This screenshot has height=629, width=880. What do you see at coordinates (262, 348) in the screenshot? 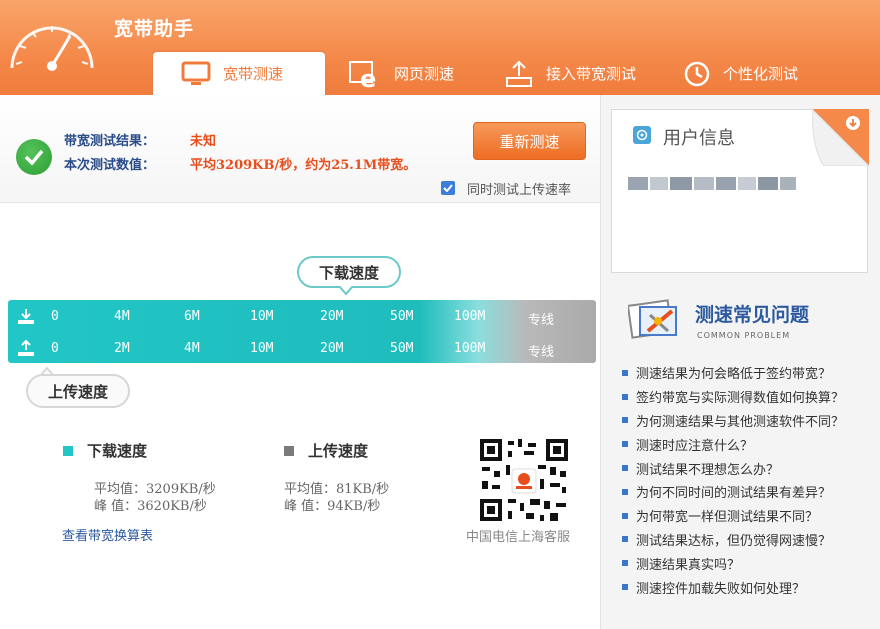
I see `upload-tick: 10M` at bounding box center [262, 348].